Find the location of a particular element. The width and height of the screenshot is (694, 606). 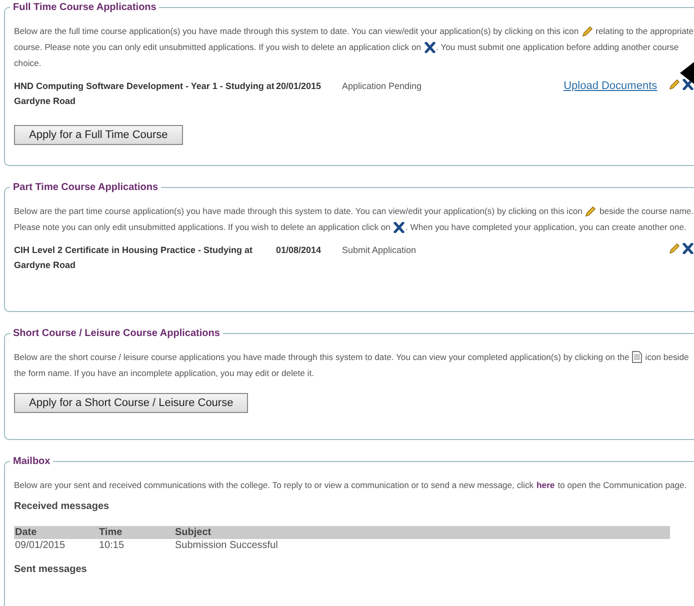

apply-button: Apply for a Short Course / Leisure Course is located at coordinates (131, 403).